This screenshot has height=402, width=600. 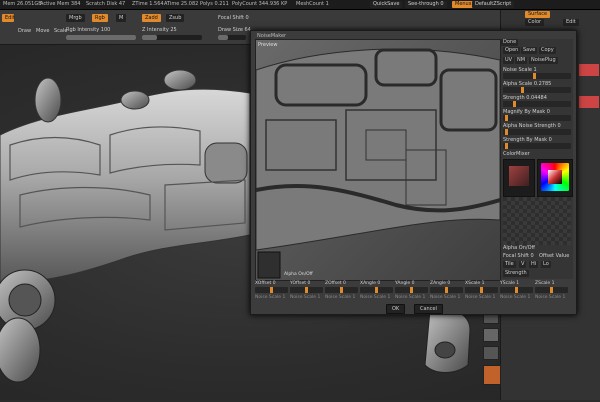 What do you see at coordinates (159, 30) in the screenshot?
I see `z-intensity-slider: Z Intensity 25` at bounding box center [159, 30].